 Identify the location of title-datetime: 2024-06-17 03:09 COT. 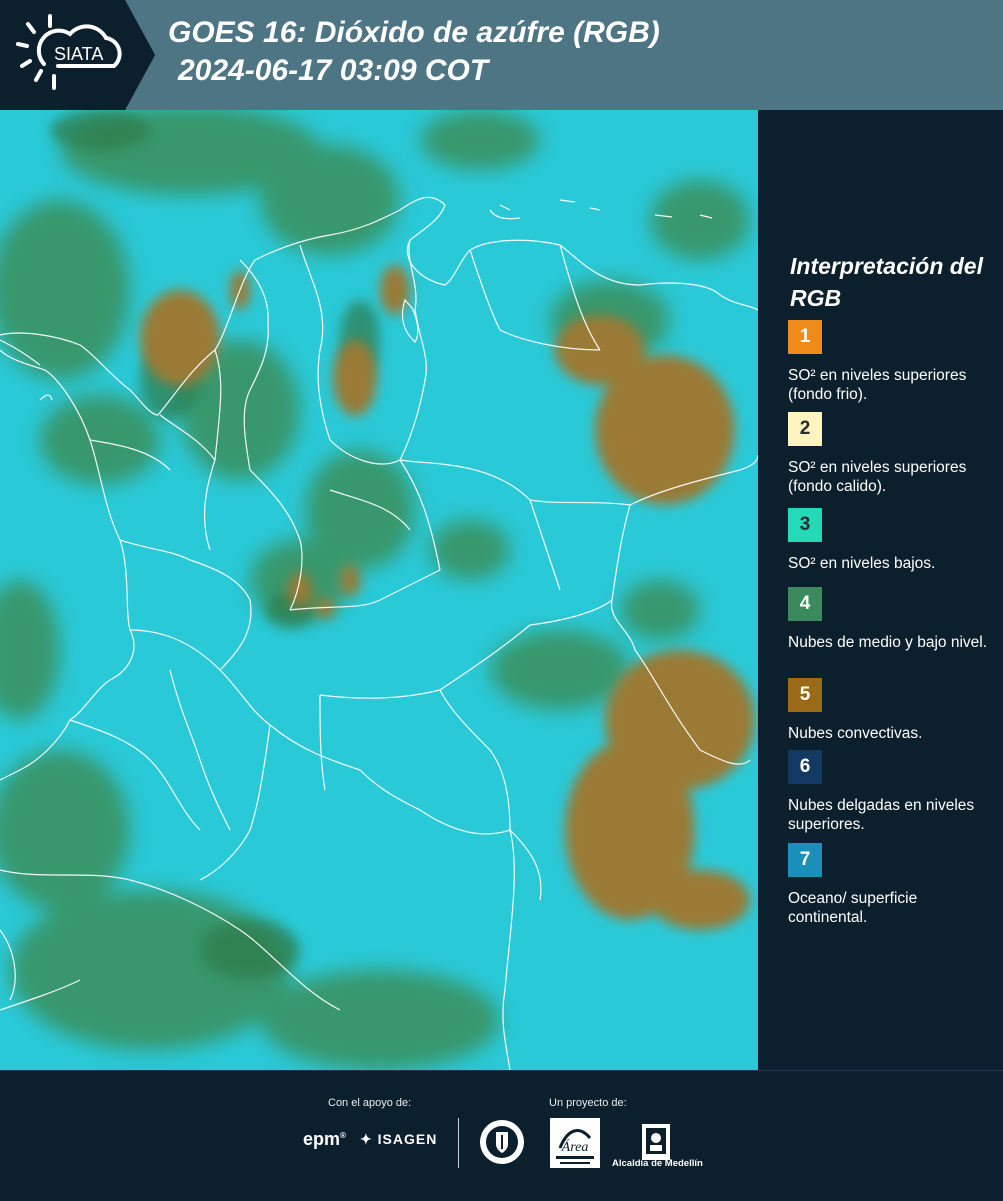
(333, 70).